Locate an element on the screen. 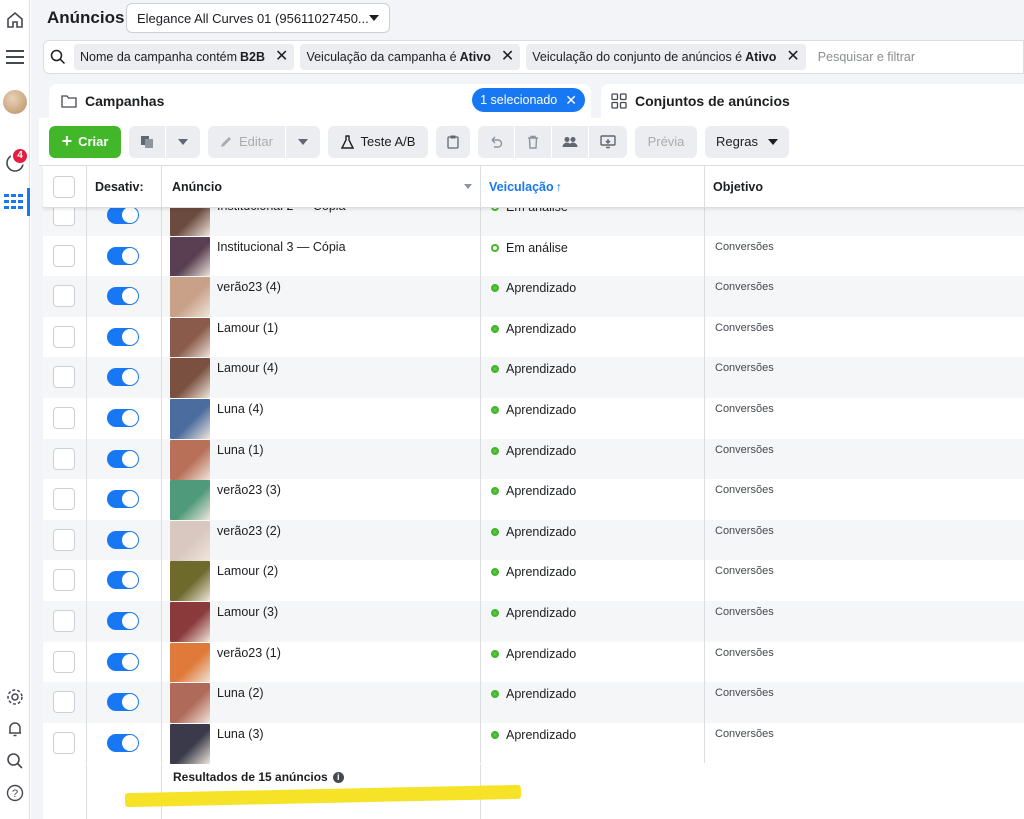 This screenshot has height=819, width=1024. account-avatar is located at coordinates (15, 102).